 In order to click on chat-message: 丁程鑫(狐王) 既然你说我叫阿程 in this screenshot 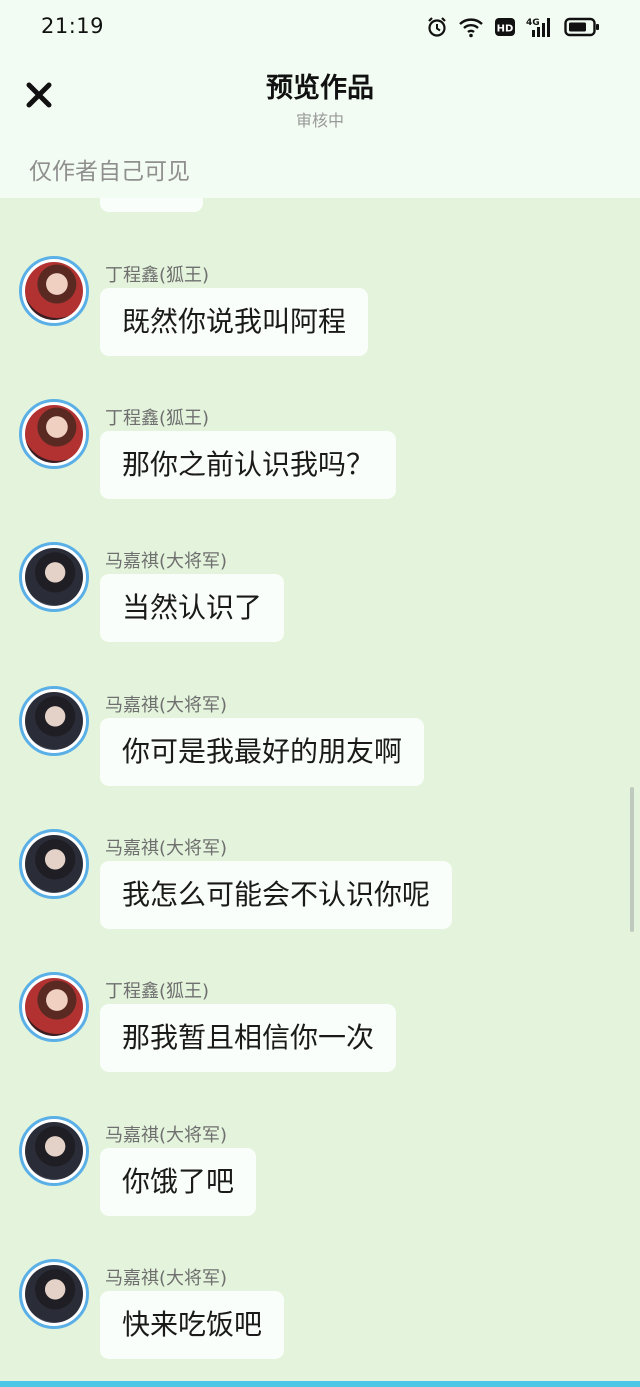, I will do `click(320, 316)`.